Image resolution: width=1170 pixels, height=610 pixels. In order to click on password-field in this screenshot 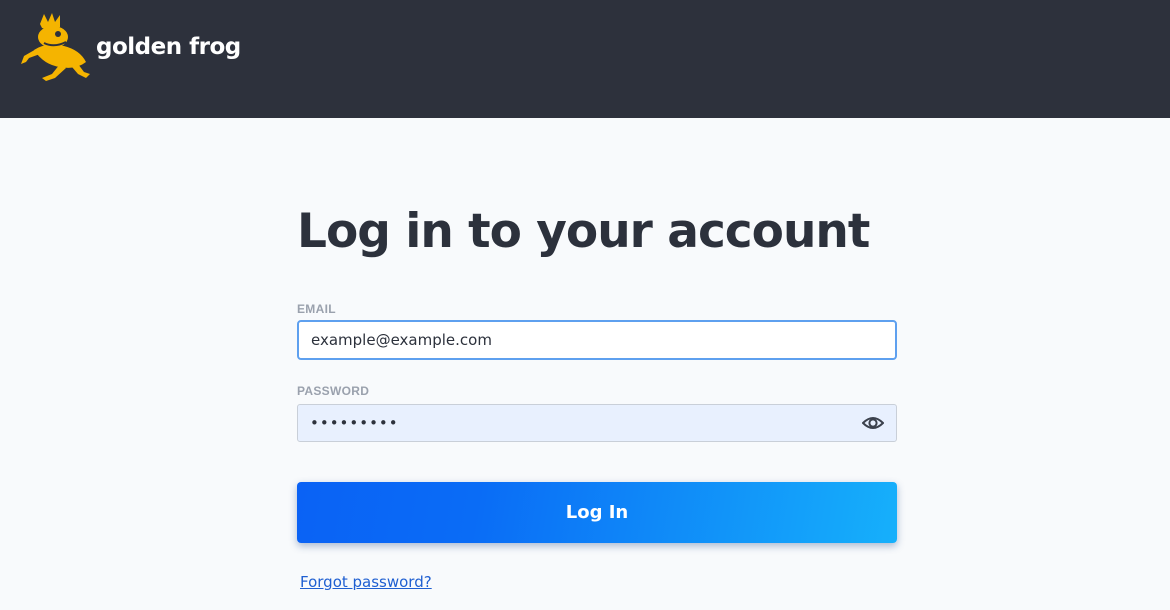, I will do `click(597, 423)`.